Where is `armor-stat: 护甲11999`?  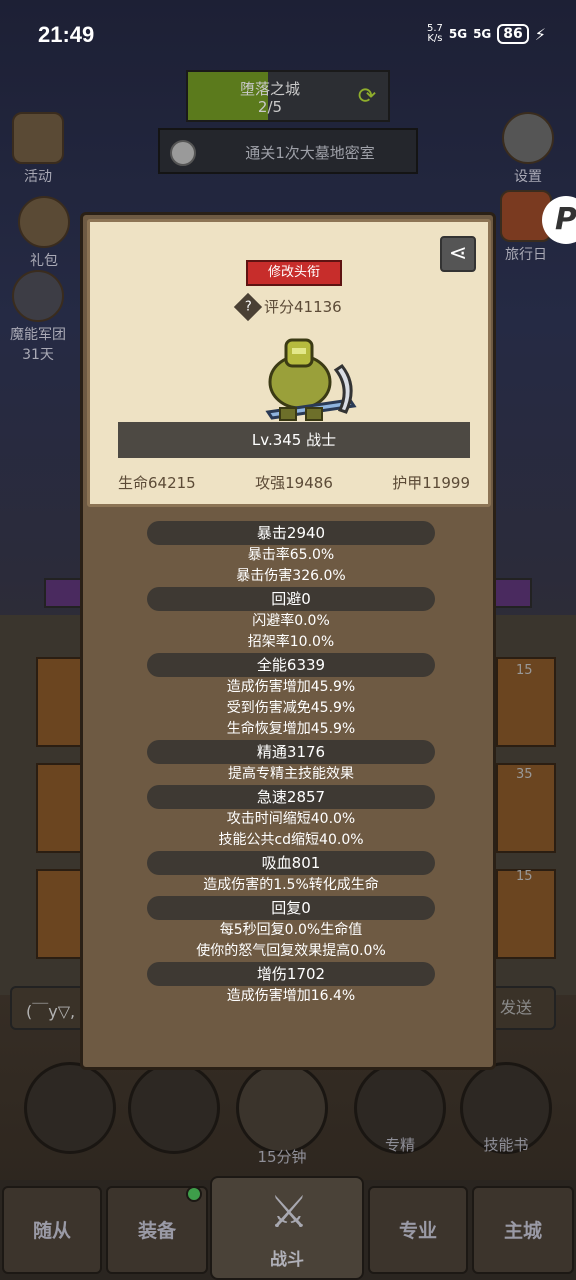
armor-stat: 护甲11999 is located at coordinates (431, 483).